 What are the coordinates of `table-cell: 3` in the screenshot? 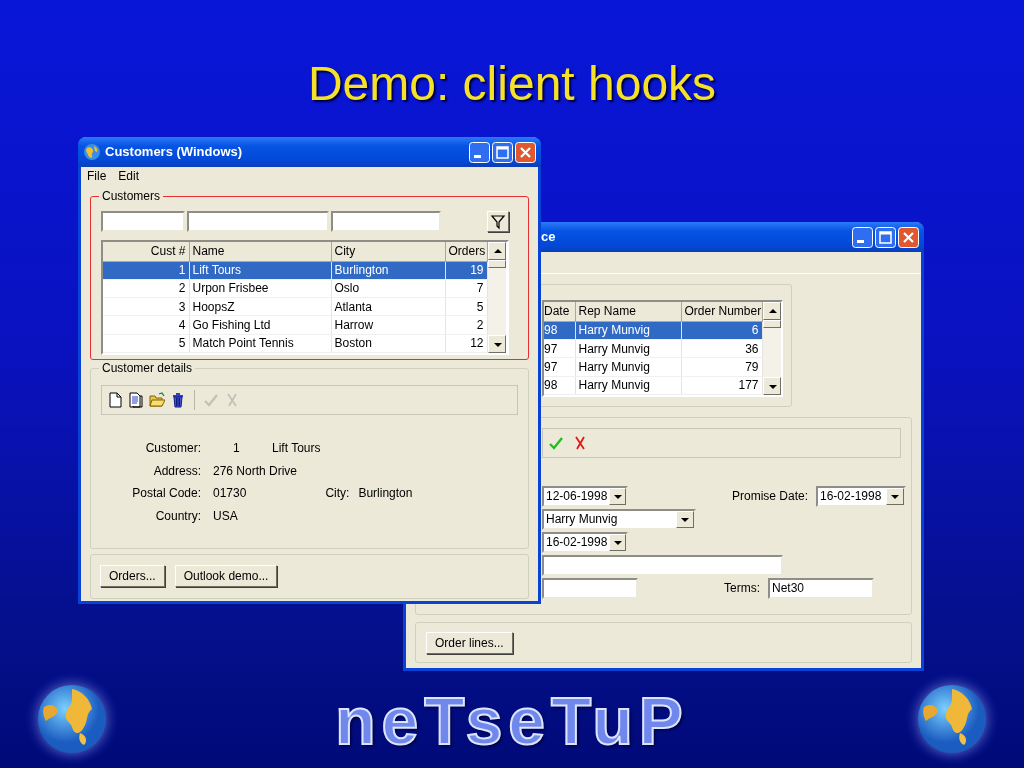 It's located at (146, 306).